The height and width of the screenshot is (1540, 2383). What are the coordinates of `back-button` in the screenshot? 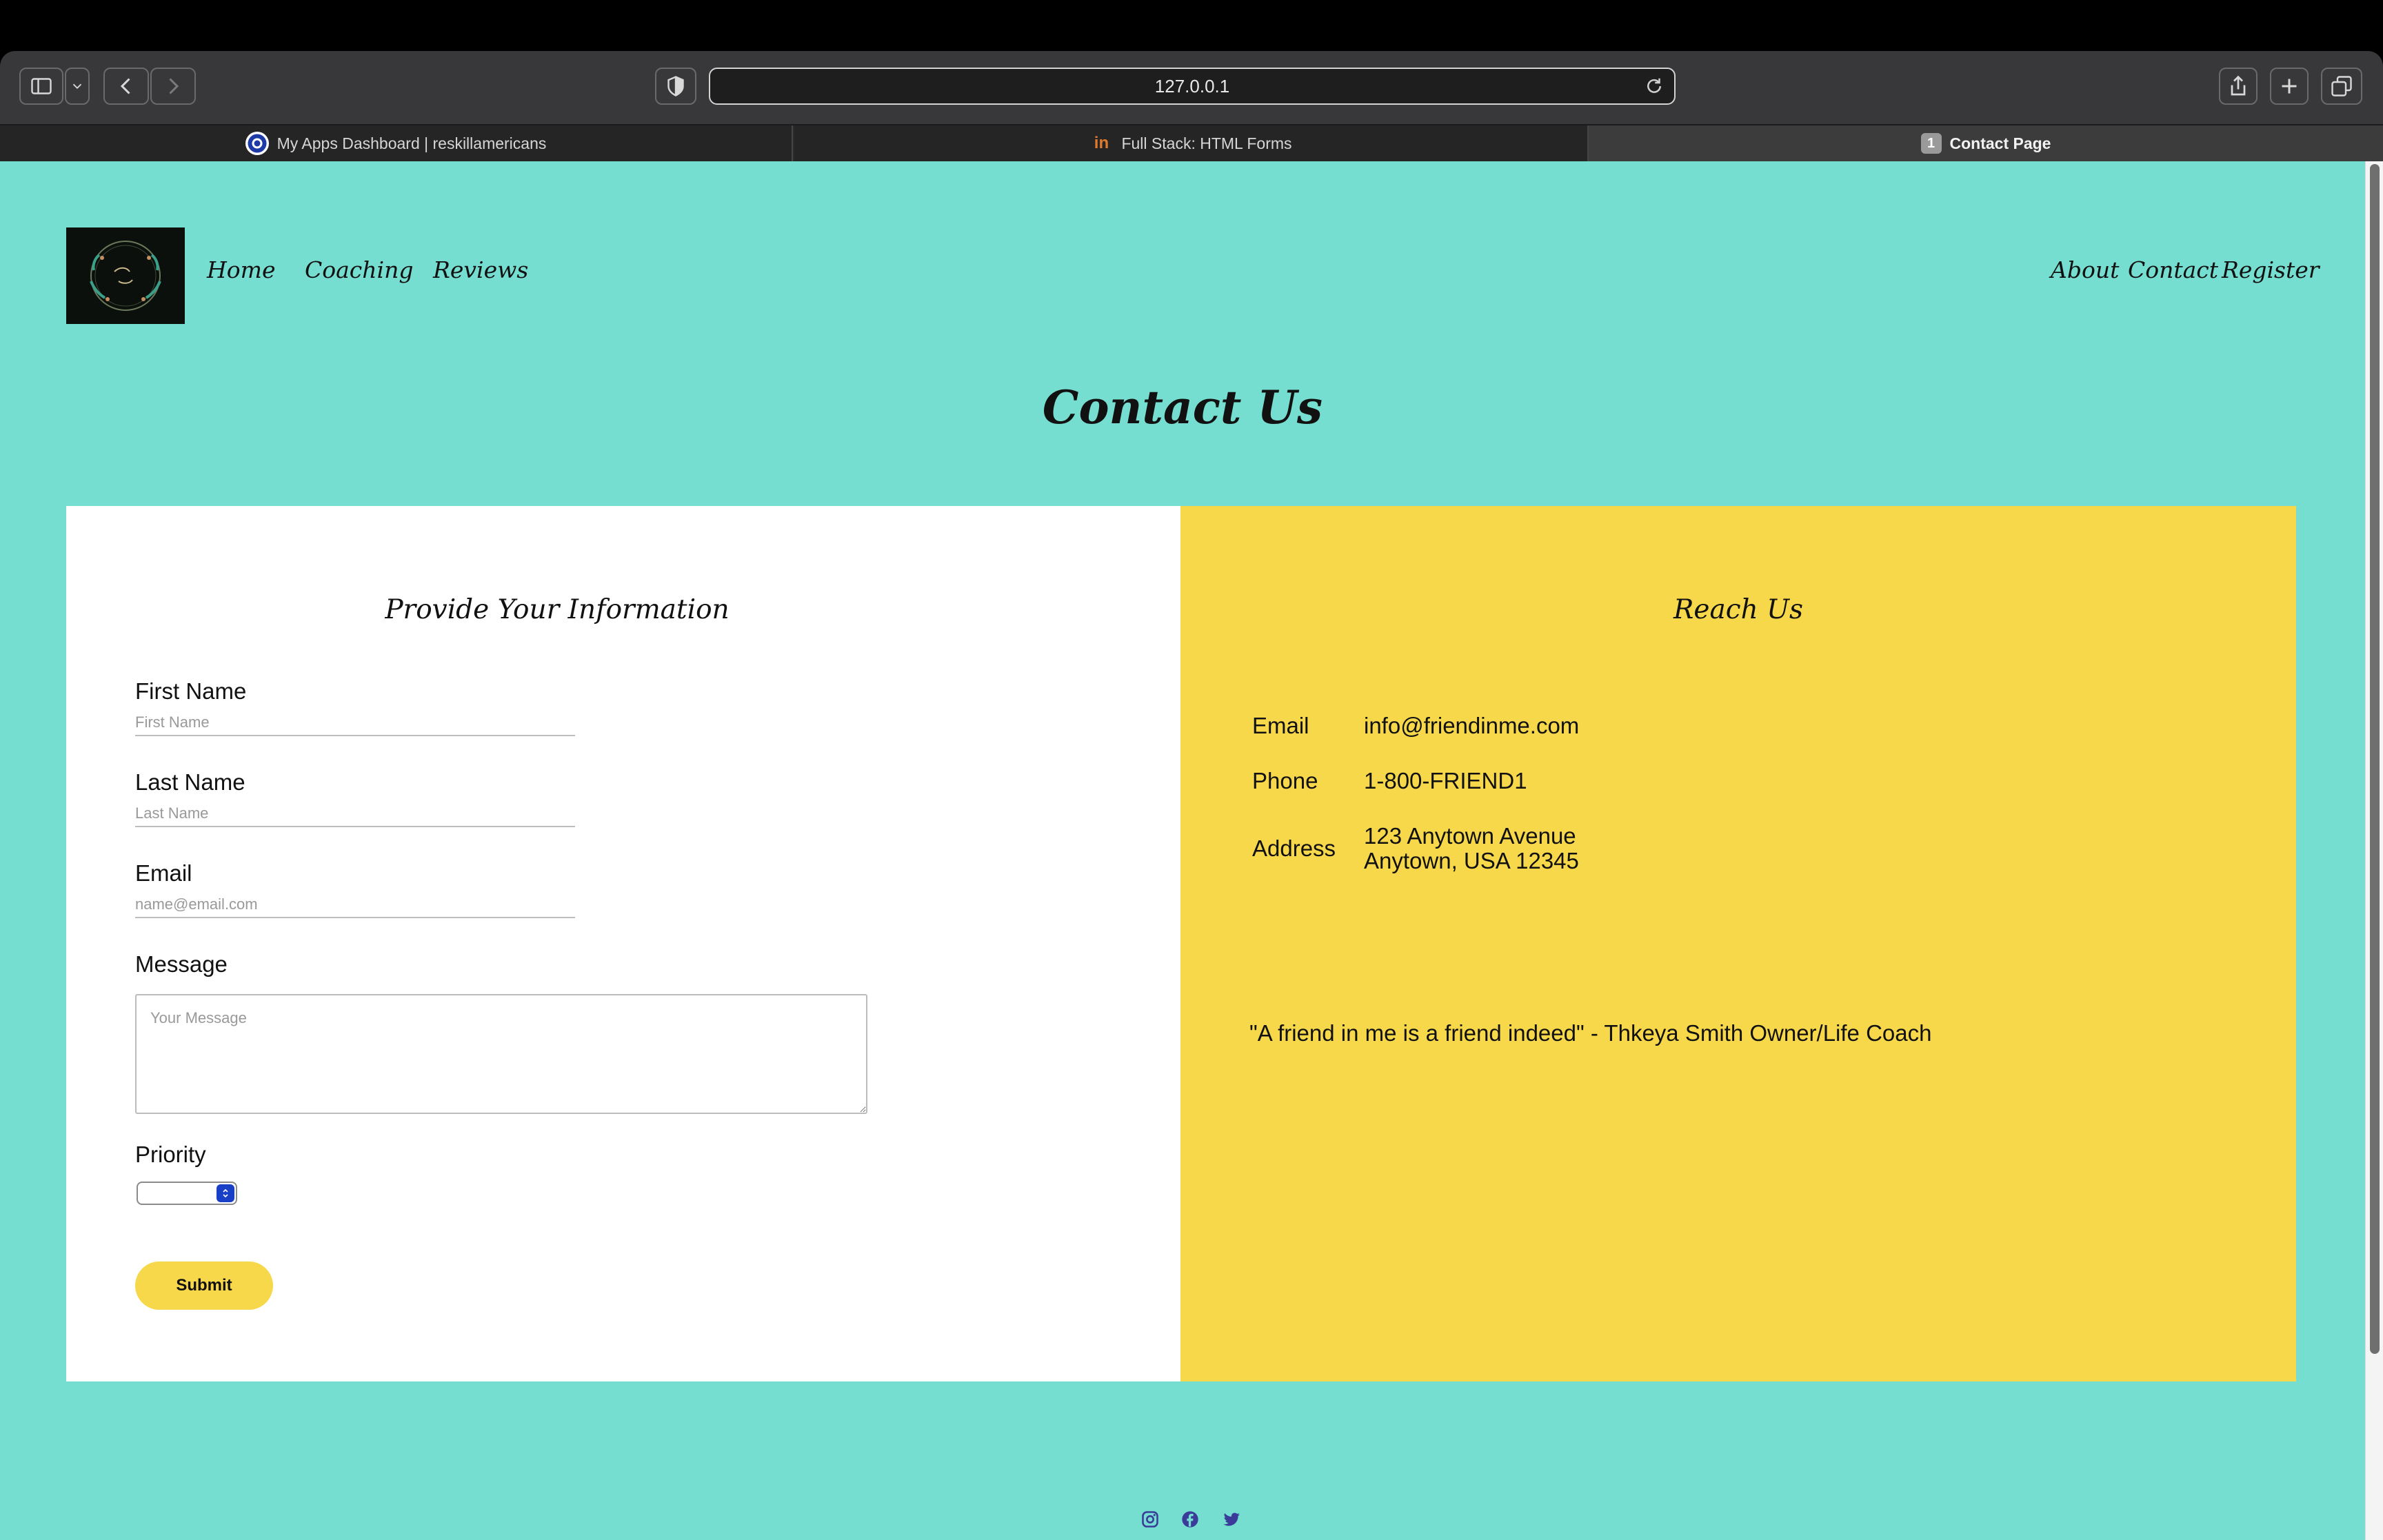 It's located at (126, 87).